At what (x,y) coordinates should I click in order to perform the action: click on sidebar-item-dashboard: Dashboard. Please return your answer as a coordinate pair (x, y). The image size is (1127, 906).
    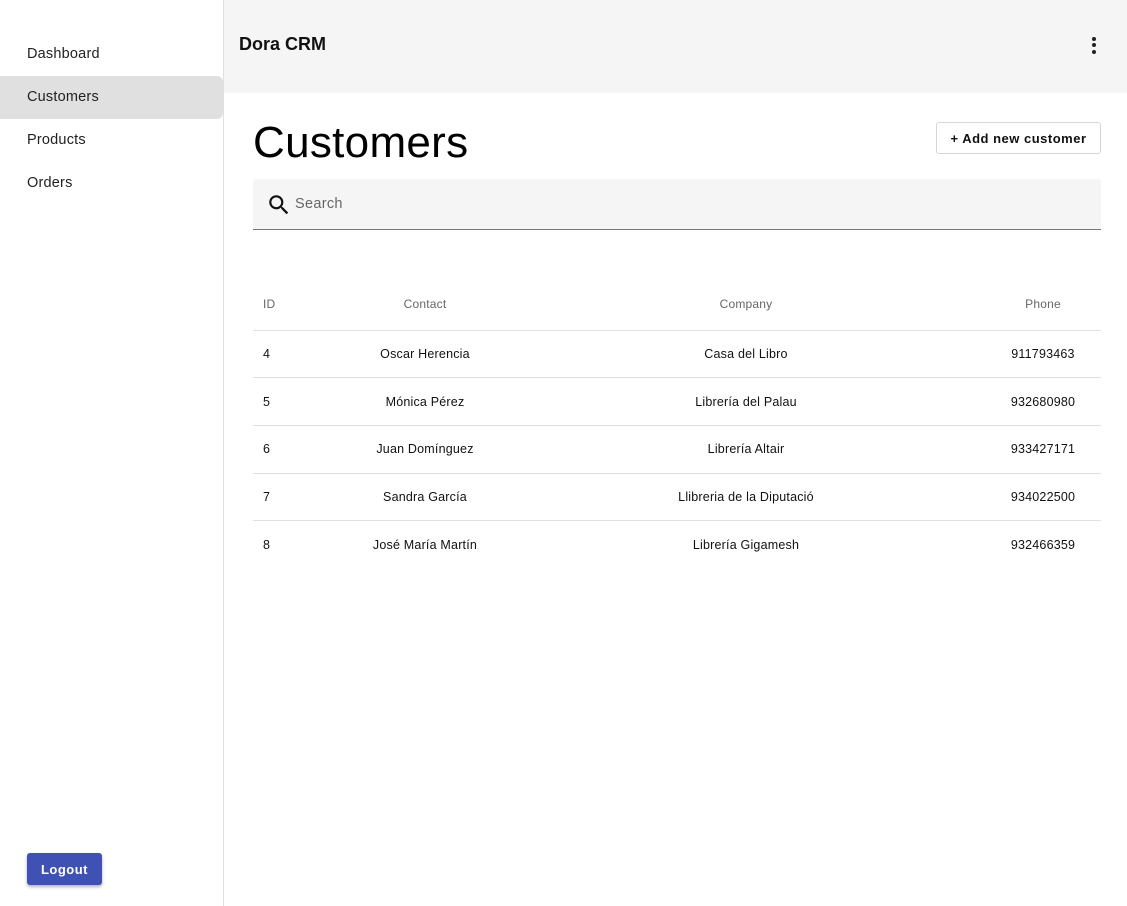
    Looking at the image, I should click on (111, 54).